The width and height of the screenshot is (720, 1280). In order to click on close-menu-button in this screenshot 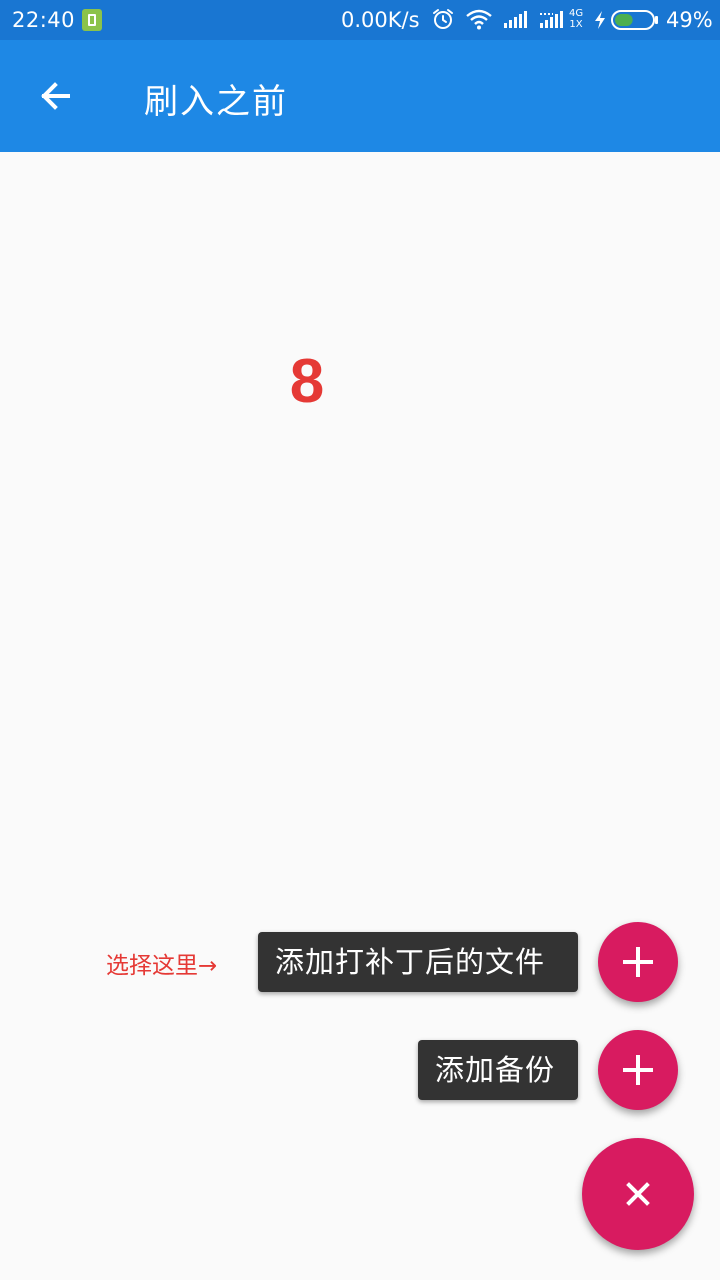, I will do `click(638, 1194)`.